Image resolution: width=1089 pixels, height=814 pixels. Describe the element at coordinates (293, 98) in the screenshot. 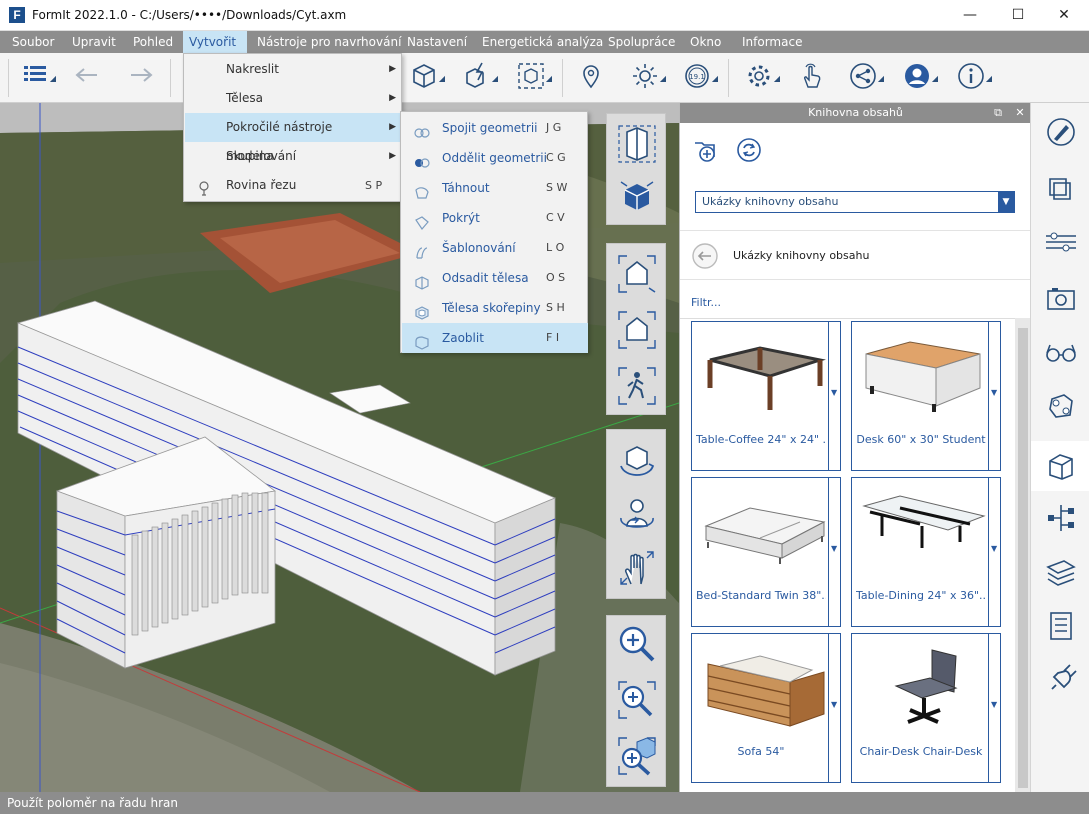

I see `menu-item-solids: Tělesa ▶` at that location.